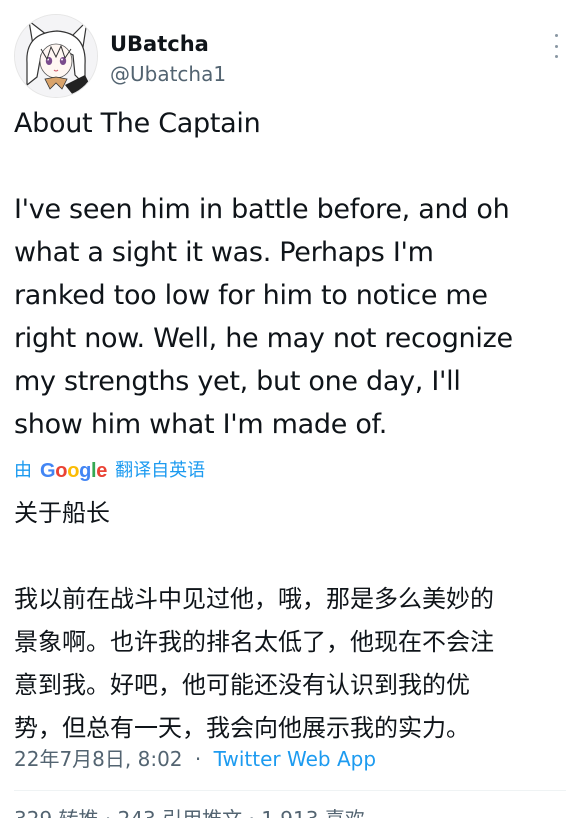 This screenshot has width=580, height=818. Describe the element at coordinates (290, 59) in the screenshot. I see `tweet-header: UBatcha @Ubatcha1` at that location.